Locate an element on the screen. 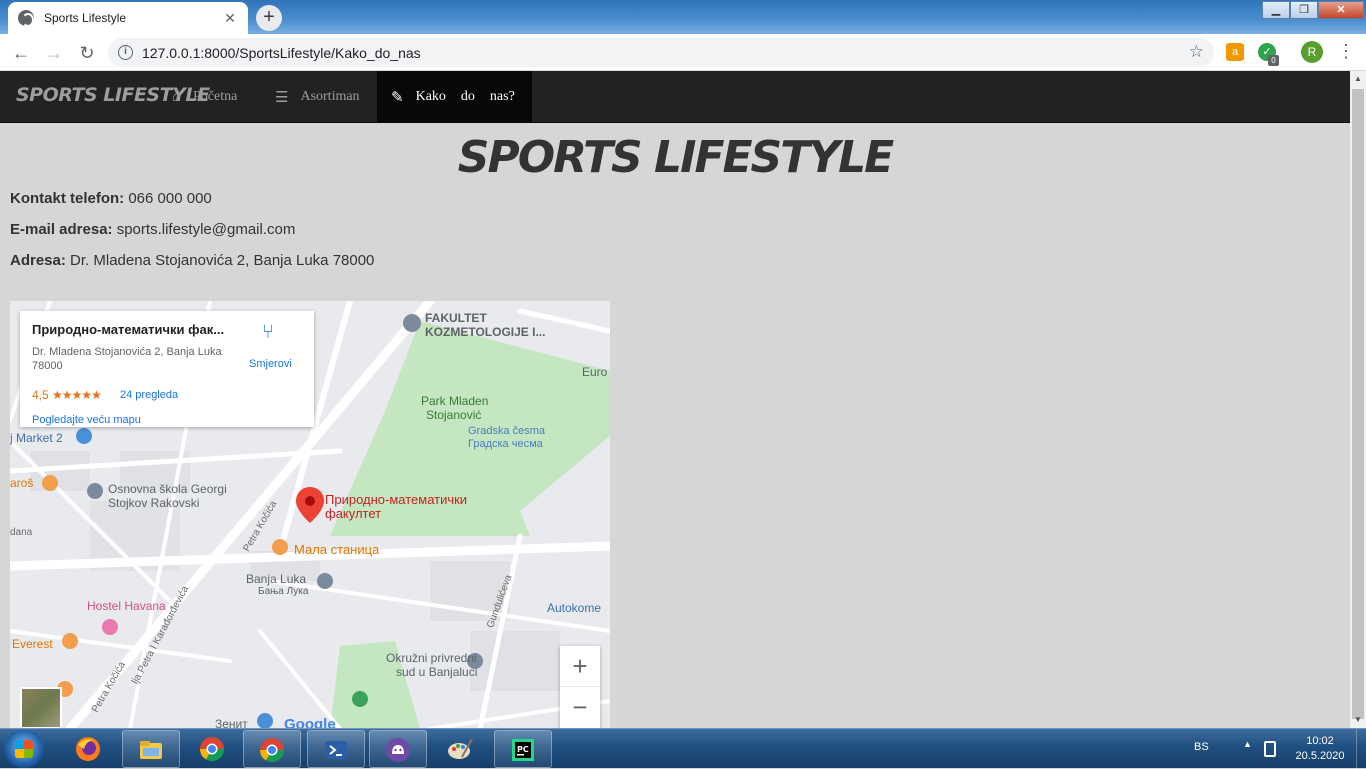 The width and height of the screenshot is (1366, 769). home-icon: ⌂ is located at coordinates (177, 96).